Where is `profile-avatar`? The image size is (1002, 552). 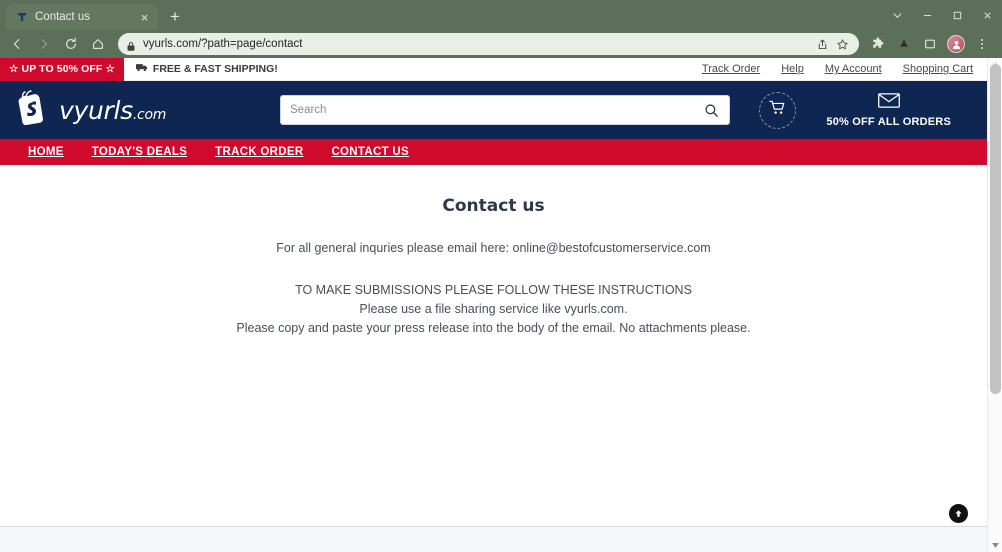 profile-avatar is located at coordinates (956, 44).